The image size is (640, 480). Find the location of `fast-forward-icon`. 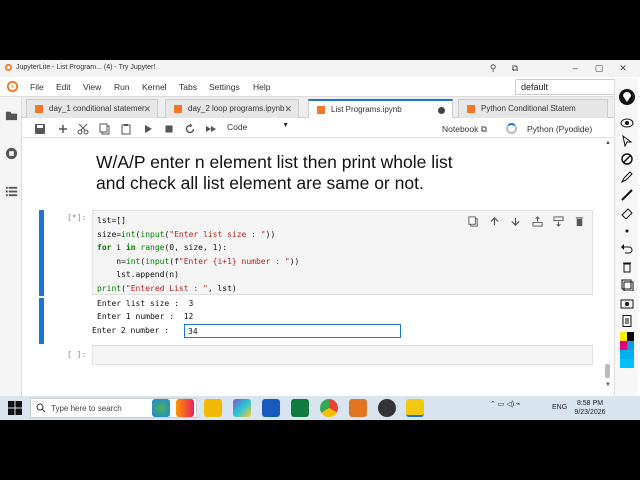

fast-forward-icon is located at coordinates (211, 128).